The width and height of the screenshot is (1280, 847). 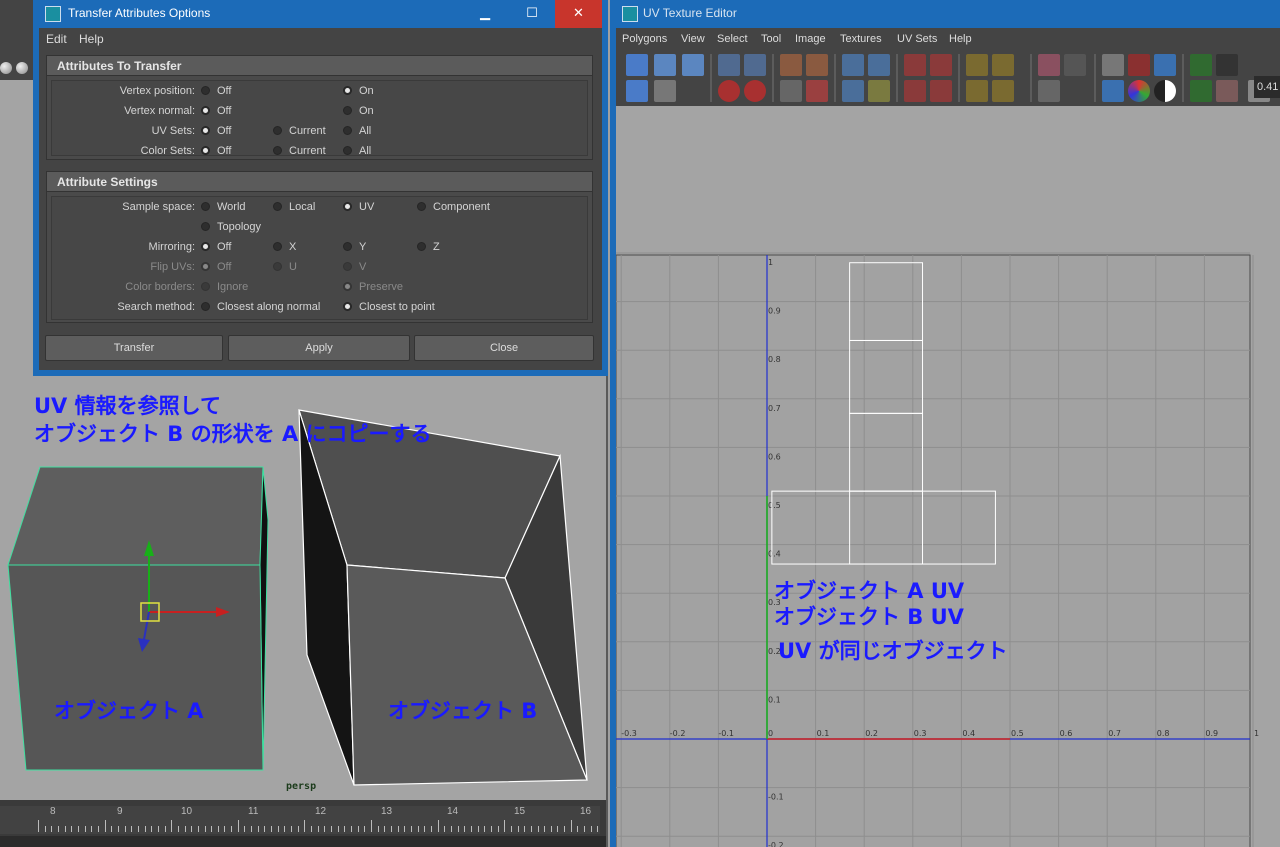 What do you see at coordinates (358, 207) in the screenshot?
I see `sample-space-uv: UV` at bounding box center [358, 207].